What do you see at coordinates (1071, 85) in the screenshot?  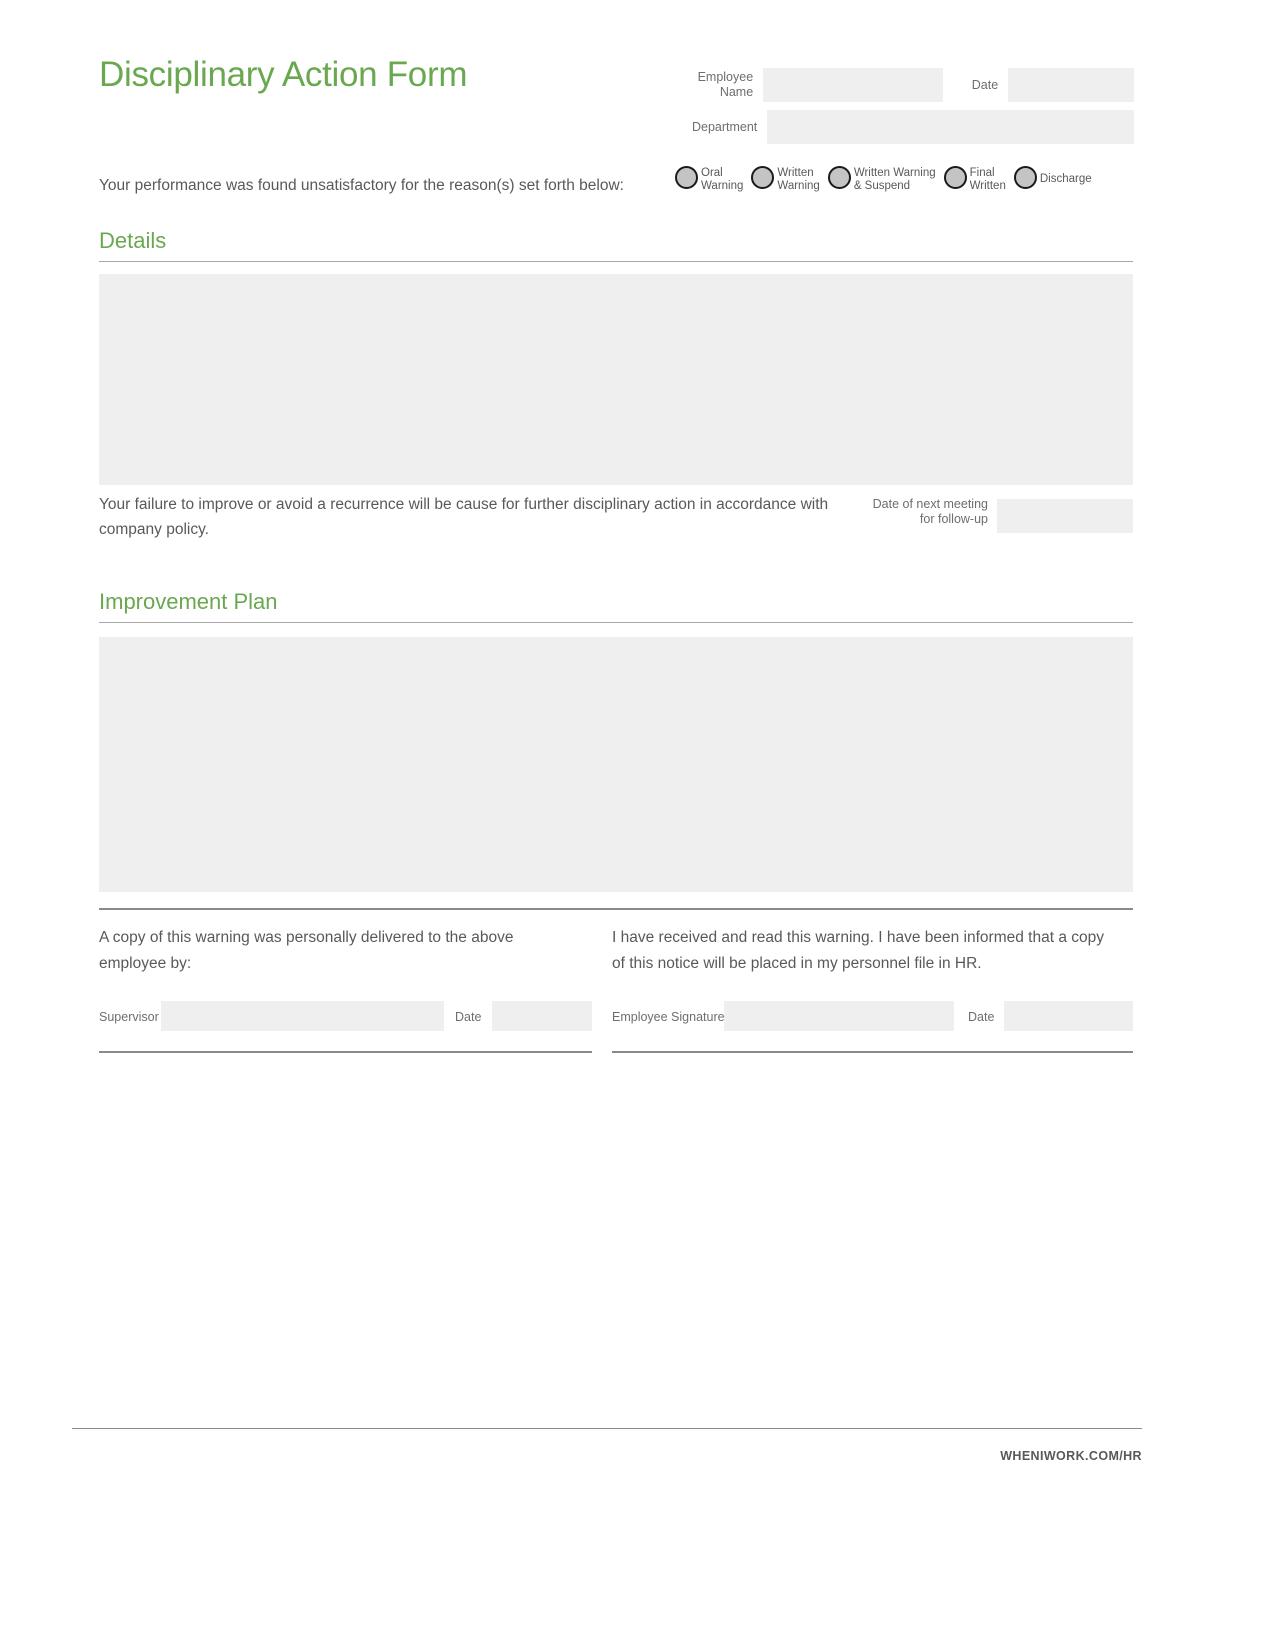 I see `header-date-input` at bounding box center [1071, 85].